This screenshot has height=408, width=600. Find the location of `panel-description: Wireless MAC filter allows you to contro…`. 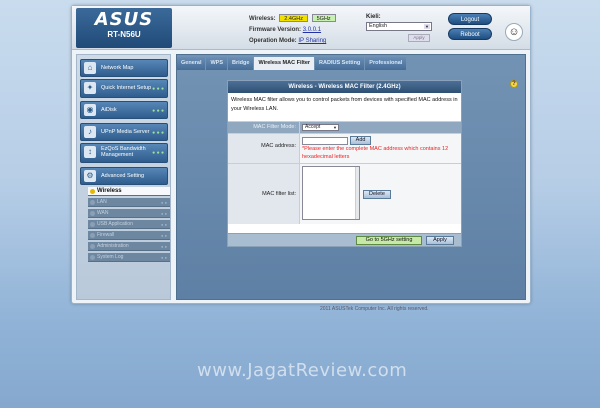

panel-description: Wireless MAC filter allows you to contro… is located at coordinates (344, 104).